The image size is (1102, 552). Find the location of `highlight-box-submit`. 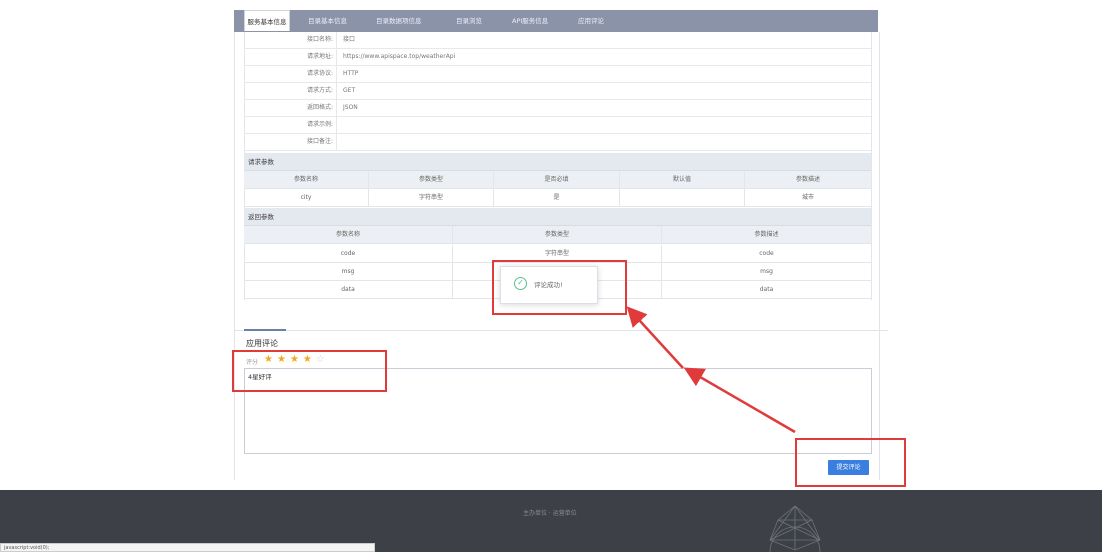

highlight-box-submit is located at coordinates (850, 462).